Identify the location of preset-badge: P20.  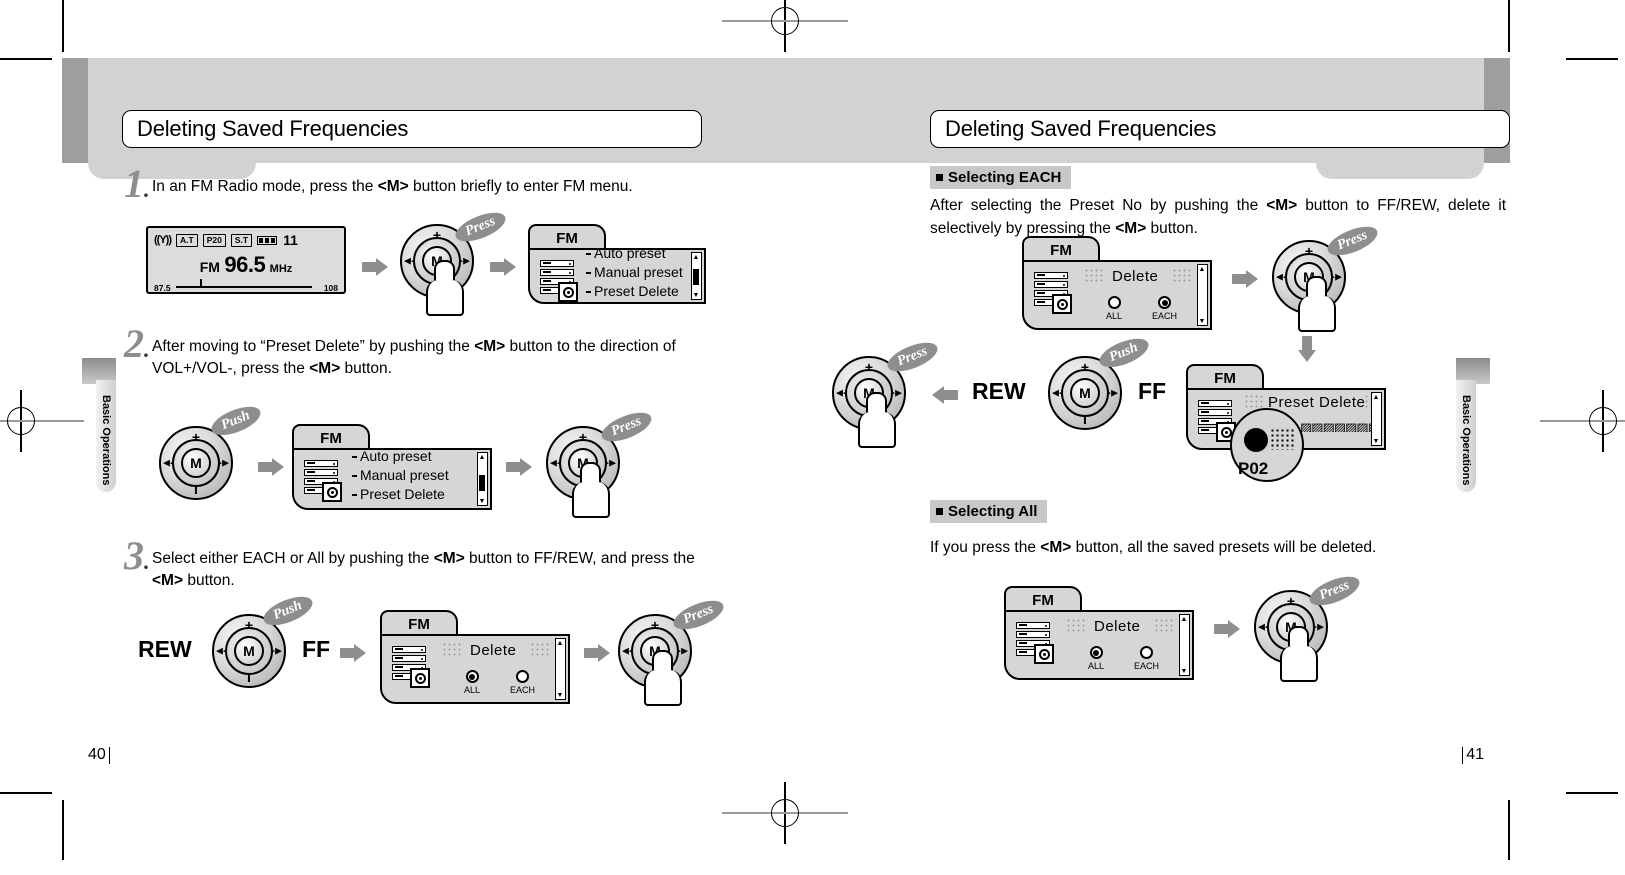
(214, 240).